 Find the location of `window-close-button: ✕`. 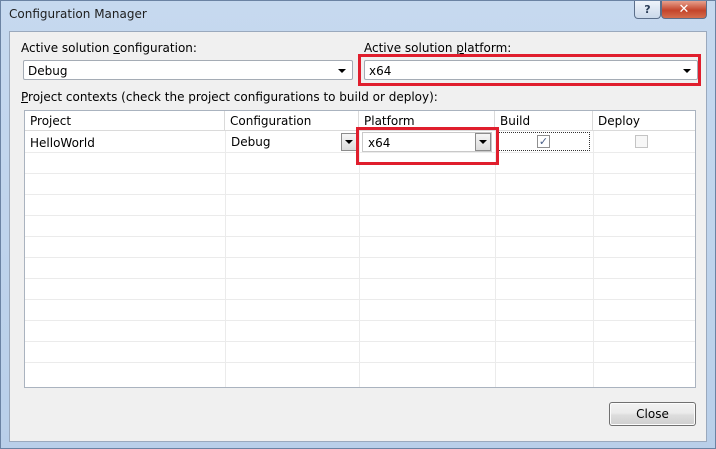

window-close-button: ✕ is located at coordinates (684, 10).